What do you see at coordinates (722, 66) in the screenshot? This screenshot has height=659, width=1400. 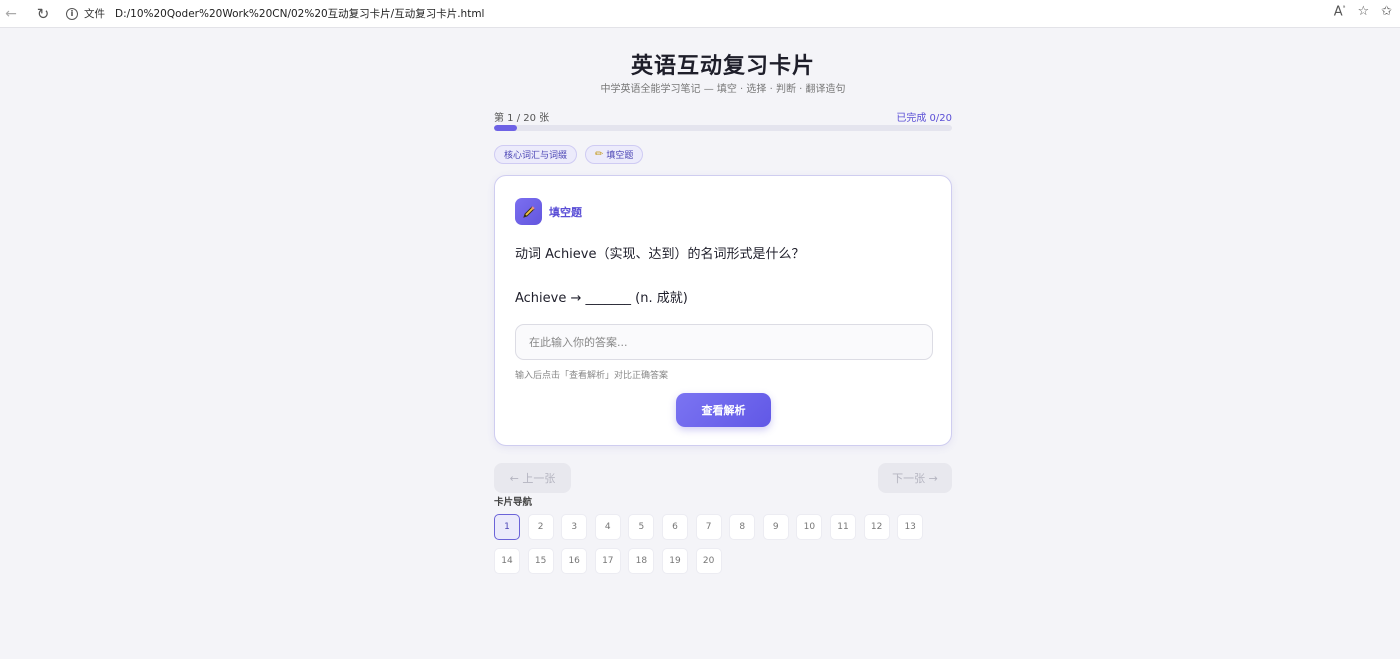 I see `page-title: 英语互动复习卡片` at bounding box center [722, 66].